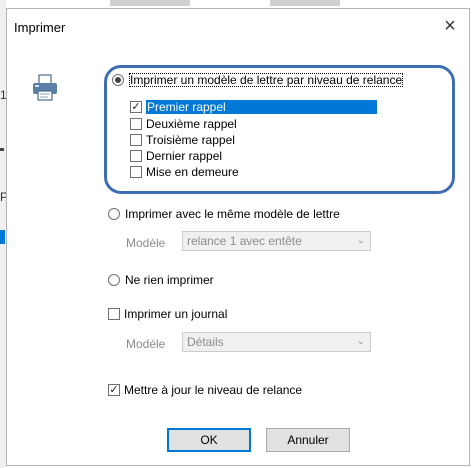 This screenshot has height=468, width=472. Describe the element at coordinates (114, 214) in the screenshot. I see `option-same-letter-radio` at that location.